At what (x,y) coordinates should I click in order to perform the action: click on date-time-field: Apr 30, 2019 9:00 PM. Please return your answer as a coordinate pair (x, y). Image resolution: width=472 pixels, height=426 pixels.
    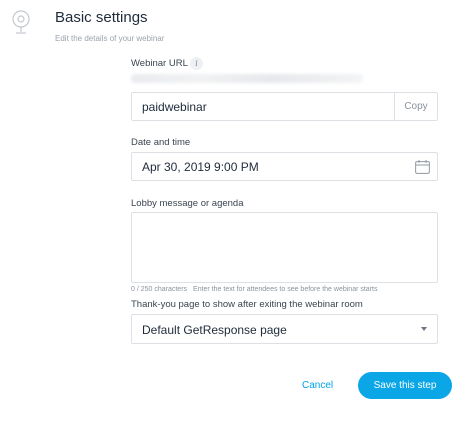
    Looking at the image, I should click on (284, 166).